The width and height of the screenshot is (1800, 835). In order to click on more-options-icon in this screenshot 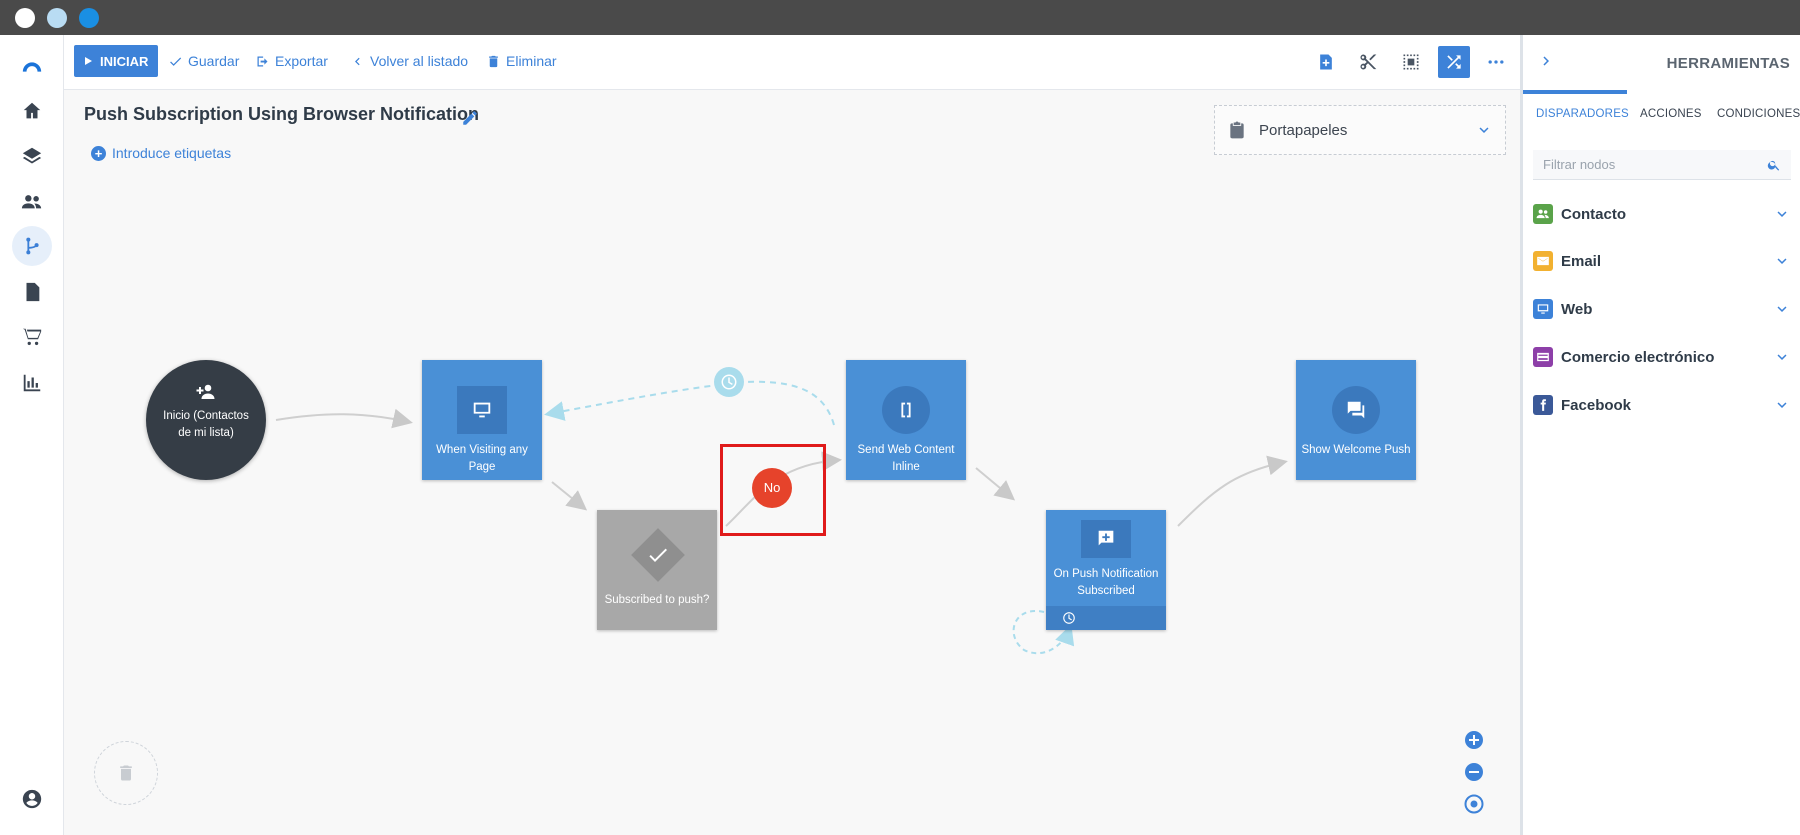, I will do `click(1496, 62)`.